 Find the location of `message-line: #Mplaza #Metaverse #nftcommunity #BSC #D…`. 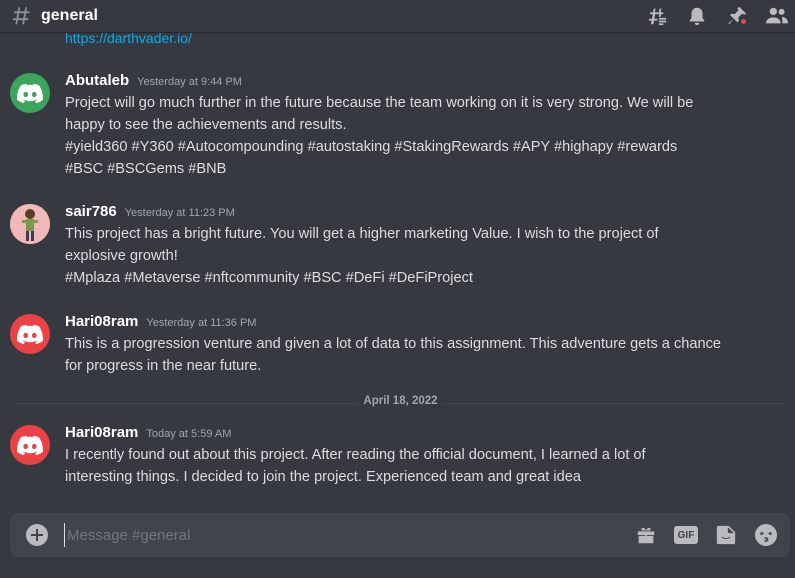

message-line: #Mplaza #Metaverse #nftcommunity #BSC #D… is located at coordinates (269, 278).